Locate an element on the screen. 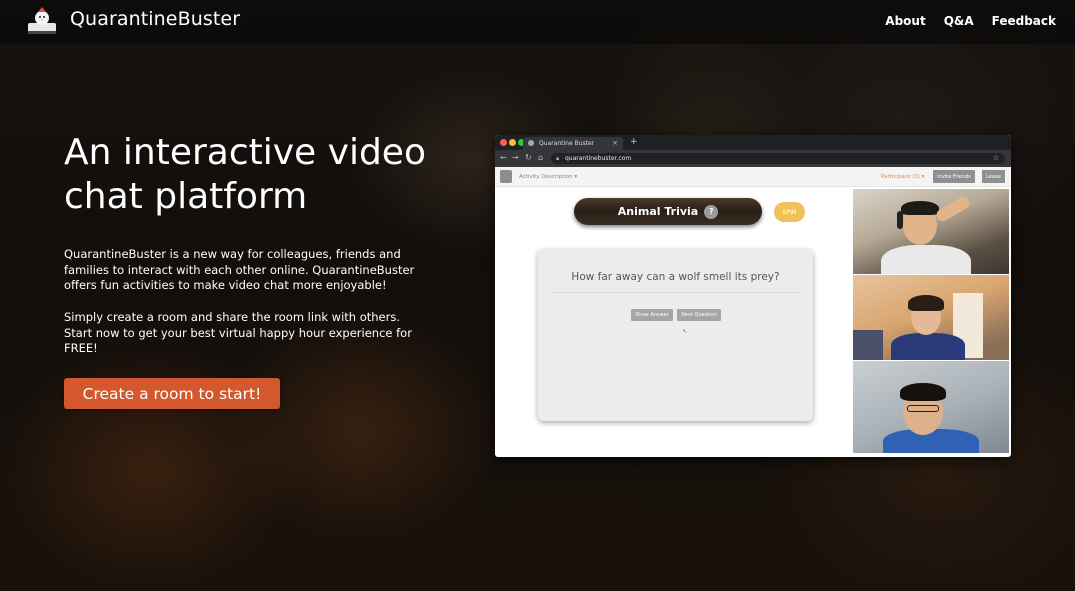 Image resolution: width=1075 pixels, height=591 pixels. lock-icon: 🔒︎ is located at coordinates (558, 158).